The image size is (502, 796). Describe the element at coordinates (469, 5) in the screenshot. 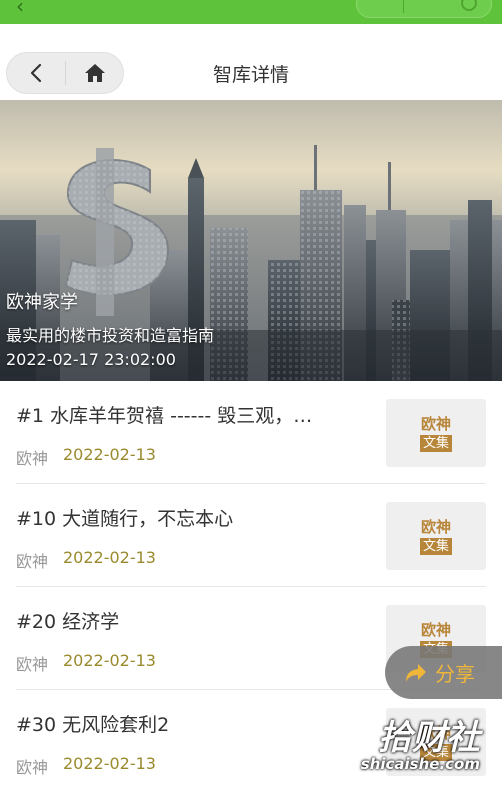

I see `close-circle-icon` at that location.